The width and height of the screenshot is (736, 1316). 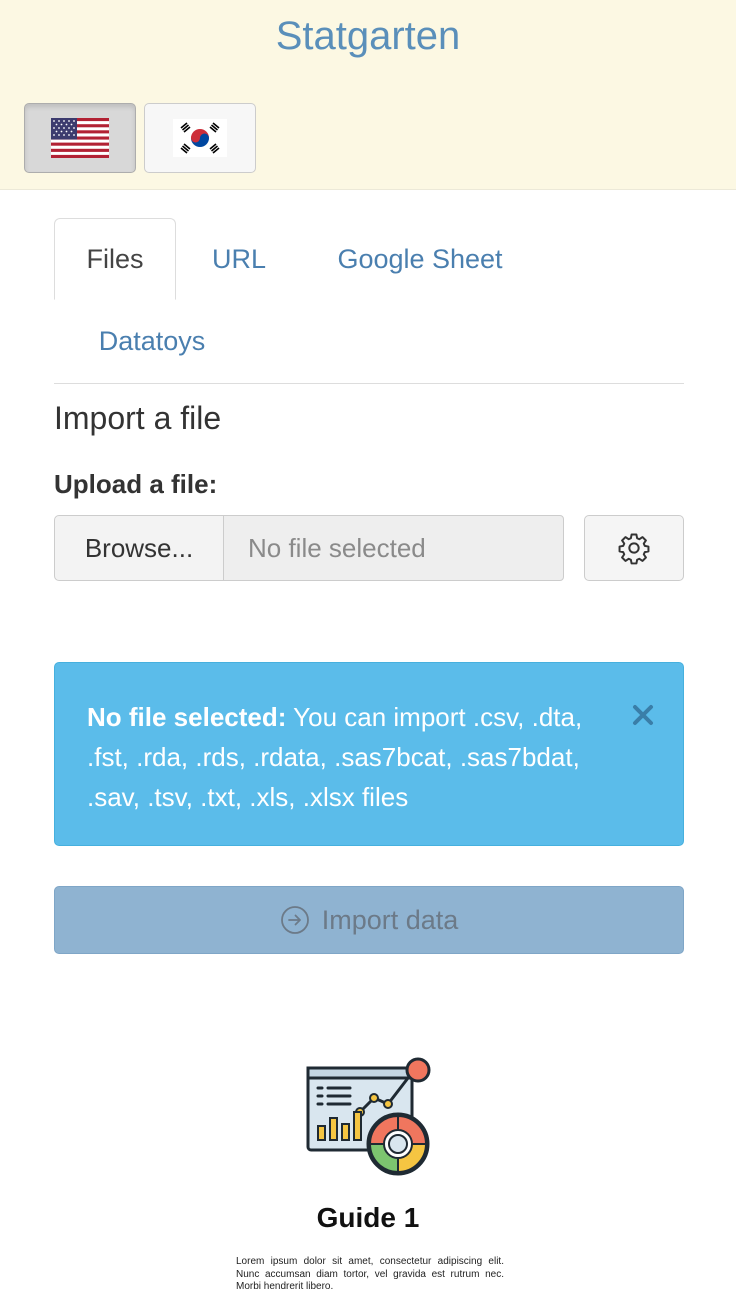 What do you see at coordinates (390, 919) in the screenshot?
I see `import-data-label: Import data` at bounding box center [390, 919].